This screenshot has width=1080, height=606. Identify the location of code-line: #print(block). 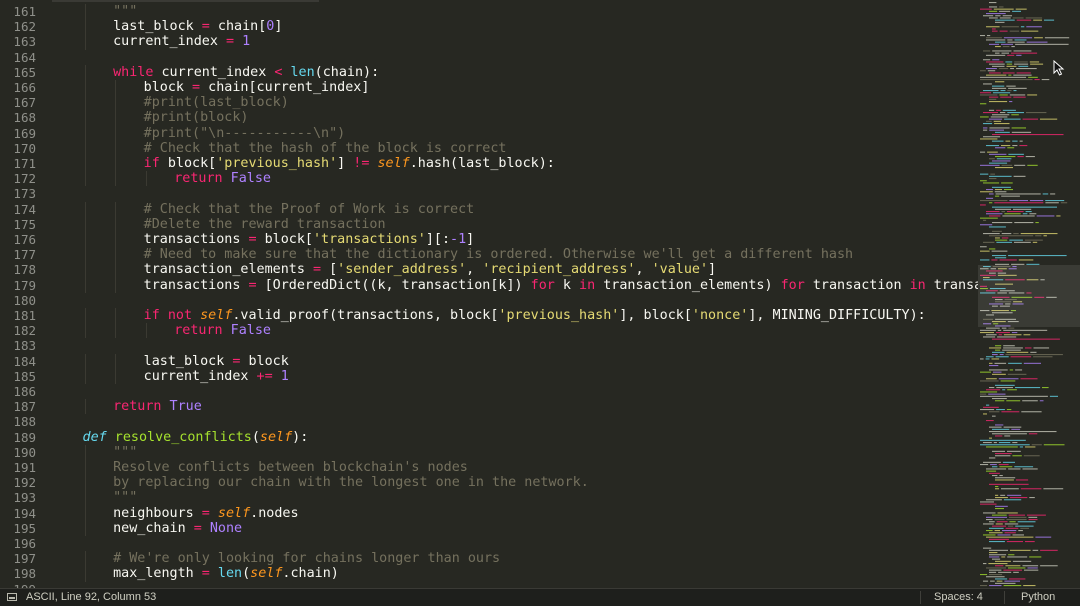
(196, 117).